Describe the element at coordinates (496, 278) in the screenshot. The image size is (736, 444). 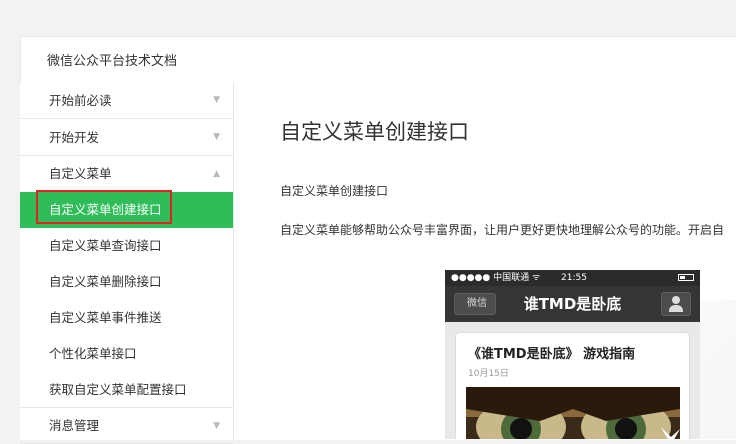
I see `carrier-label: ●●●●● 中国联通 ᯤ` at that location.